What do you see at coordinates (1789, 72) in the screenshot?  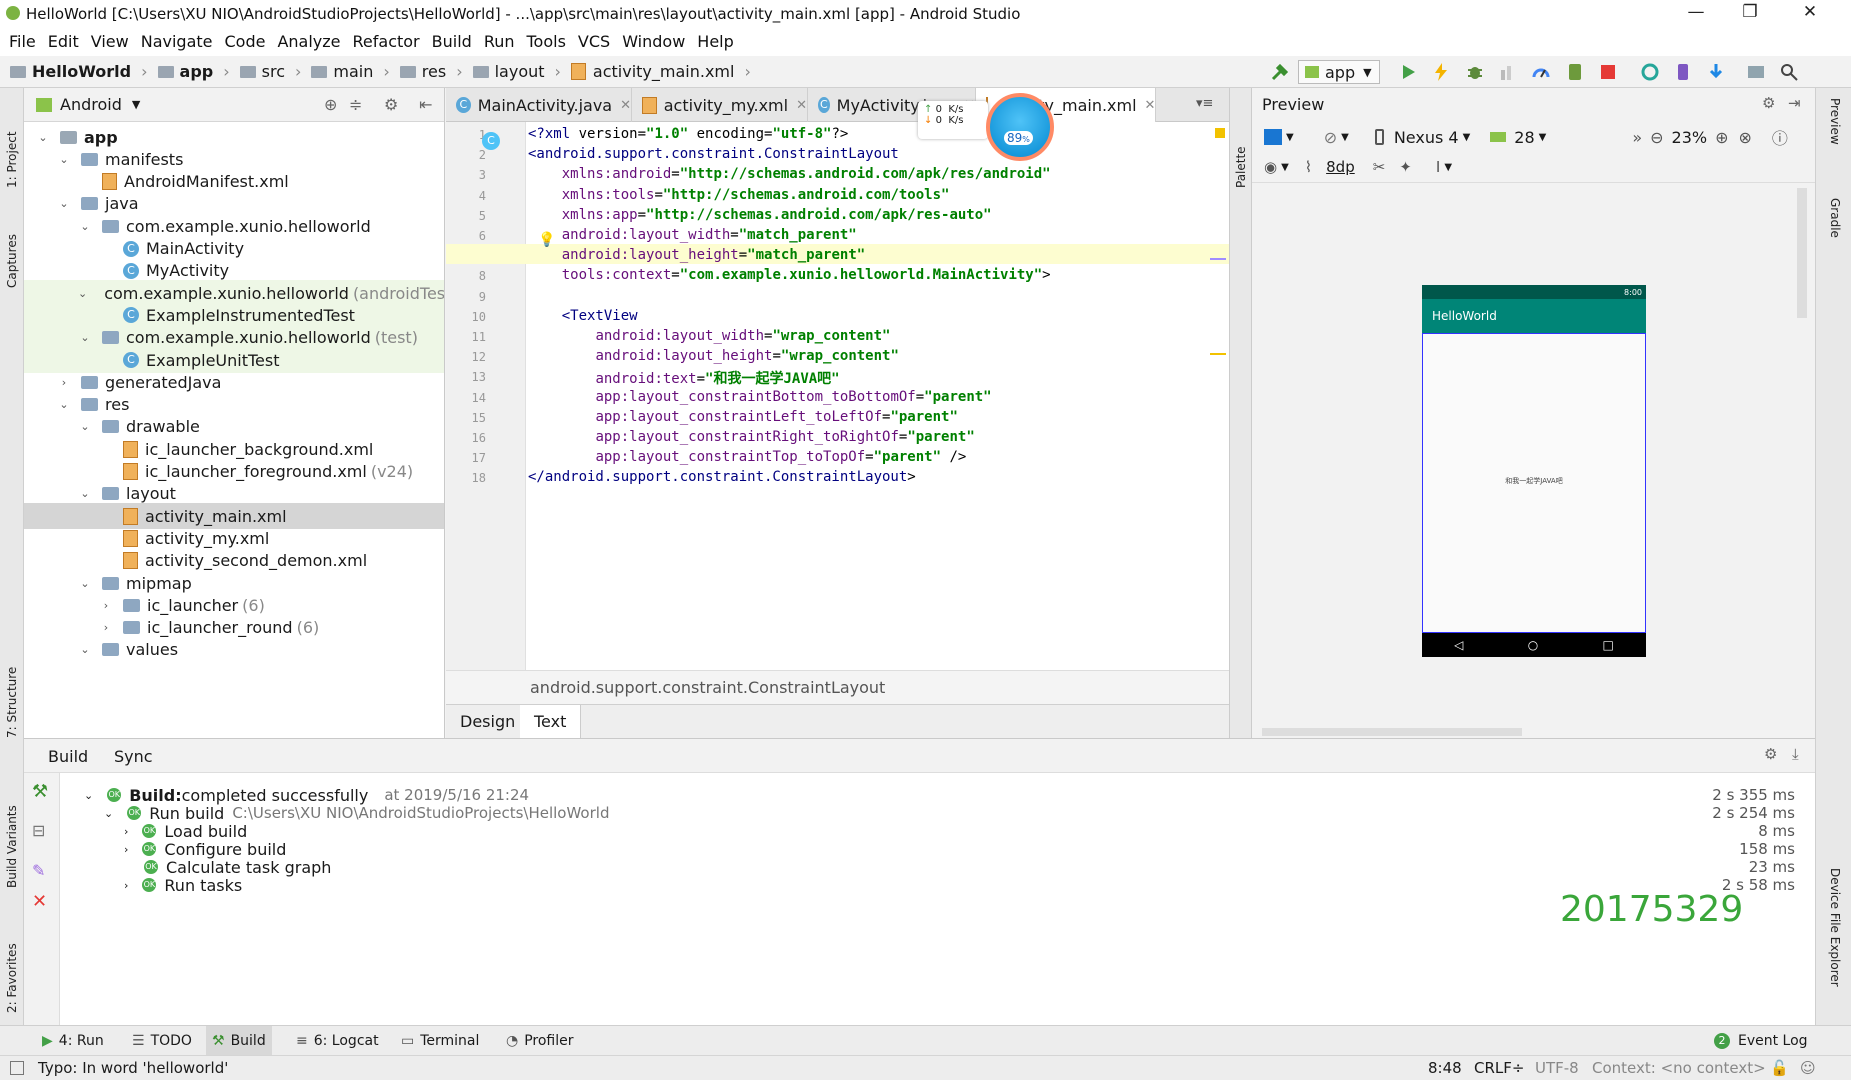 I see `search-icon` at bounding box center [1789, 72].